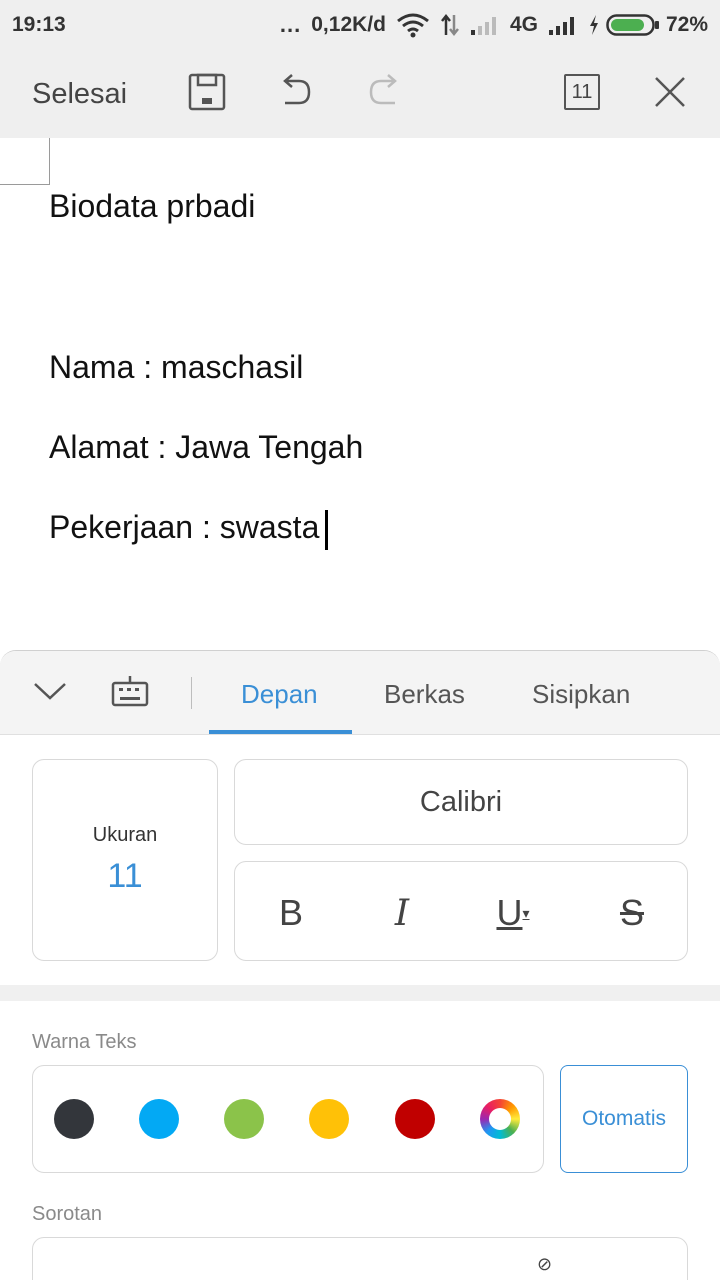 The image size is (720, 1280). What do you see at coordinates (244, 1119) in the screenshot?
I see `color-swatch-green` at bounding box center [244, 1119].